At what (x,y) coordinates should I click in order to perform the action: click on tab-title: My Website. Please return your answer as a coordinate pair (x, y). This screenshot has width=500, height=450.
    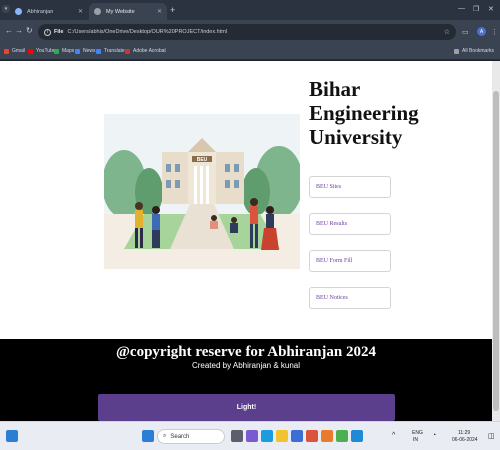
    Looking at the image, I should click on (120, 11).